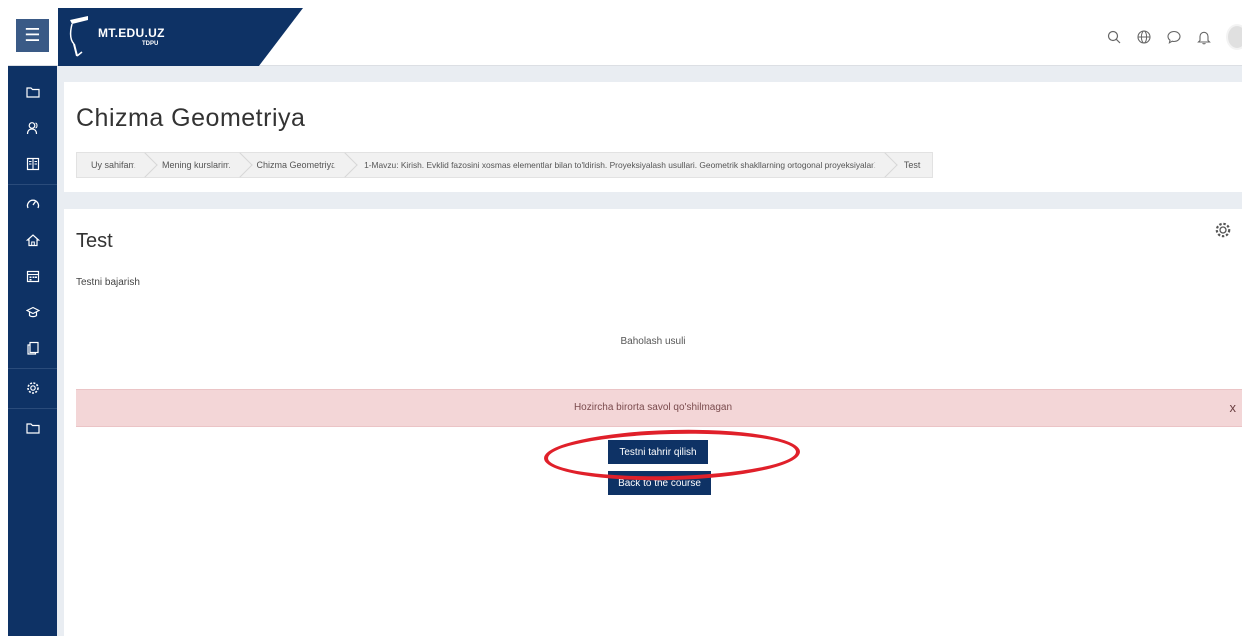  Describe the element at coordinates (32, 240) in the screenshot. I see `home-icon` at that location.